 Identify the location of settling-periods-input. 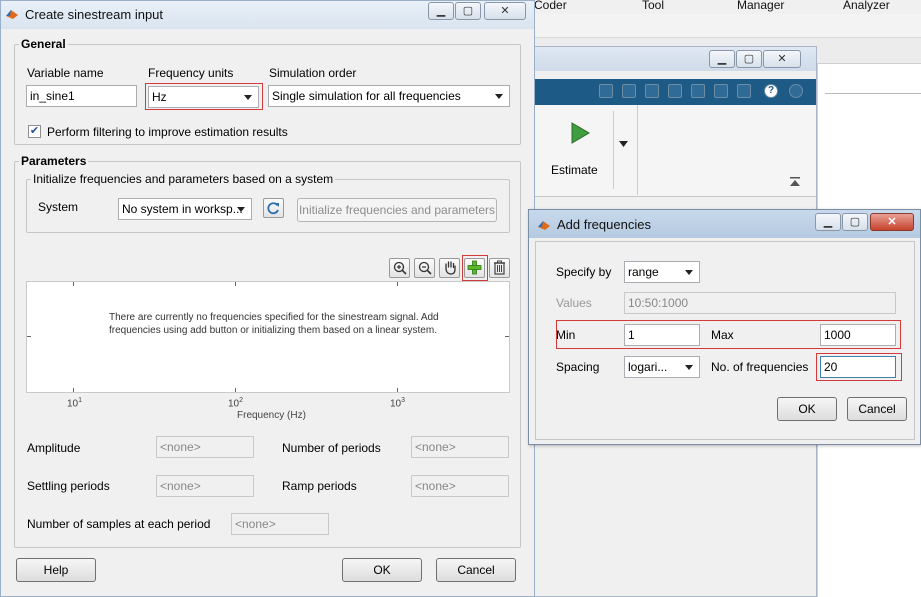
(205, 486).